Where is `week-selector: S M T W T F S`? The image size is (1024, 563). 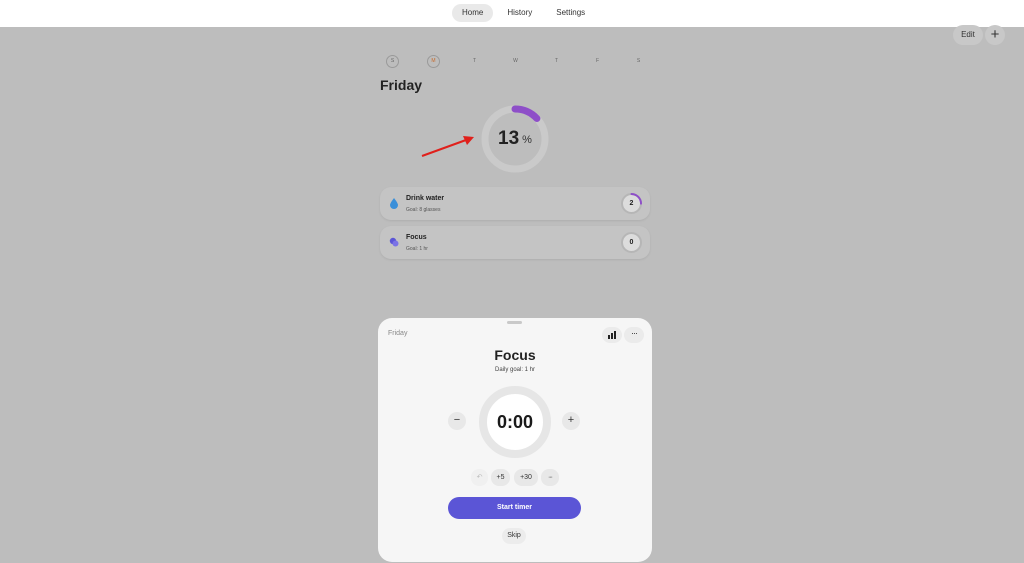
week-selector: S M T W T F S is located at coordinates (515, 61).